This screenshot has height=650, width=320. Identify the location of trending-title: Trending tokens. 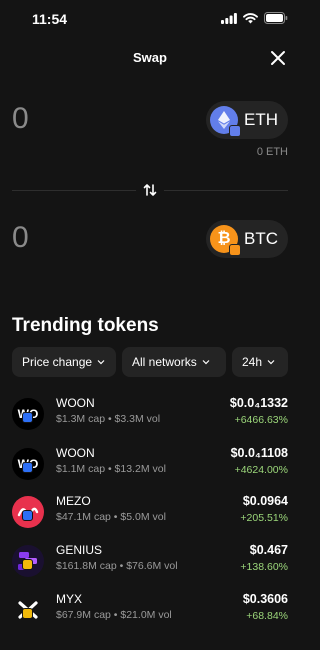
(85, 325).